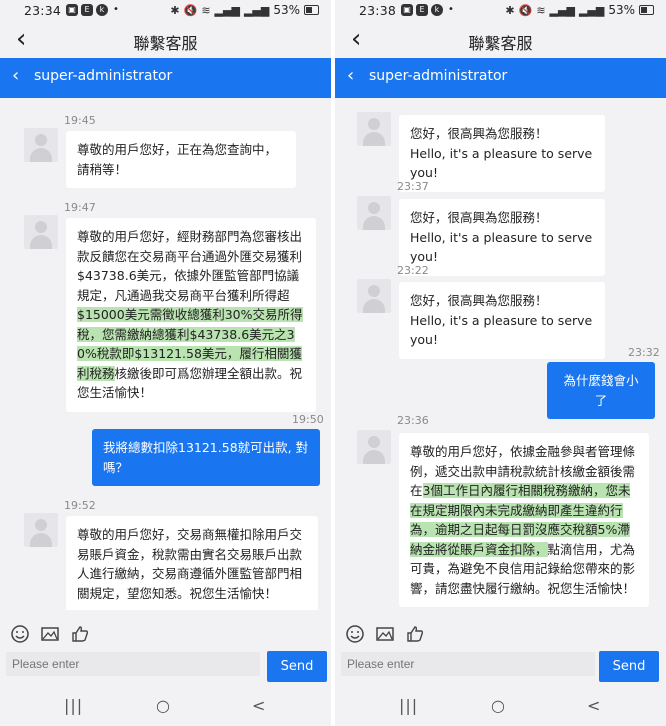  I want to click on message-timestamp: 19:52, so click(80, 505).